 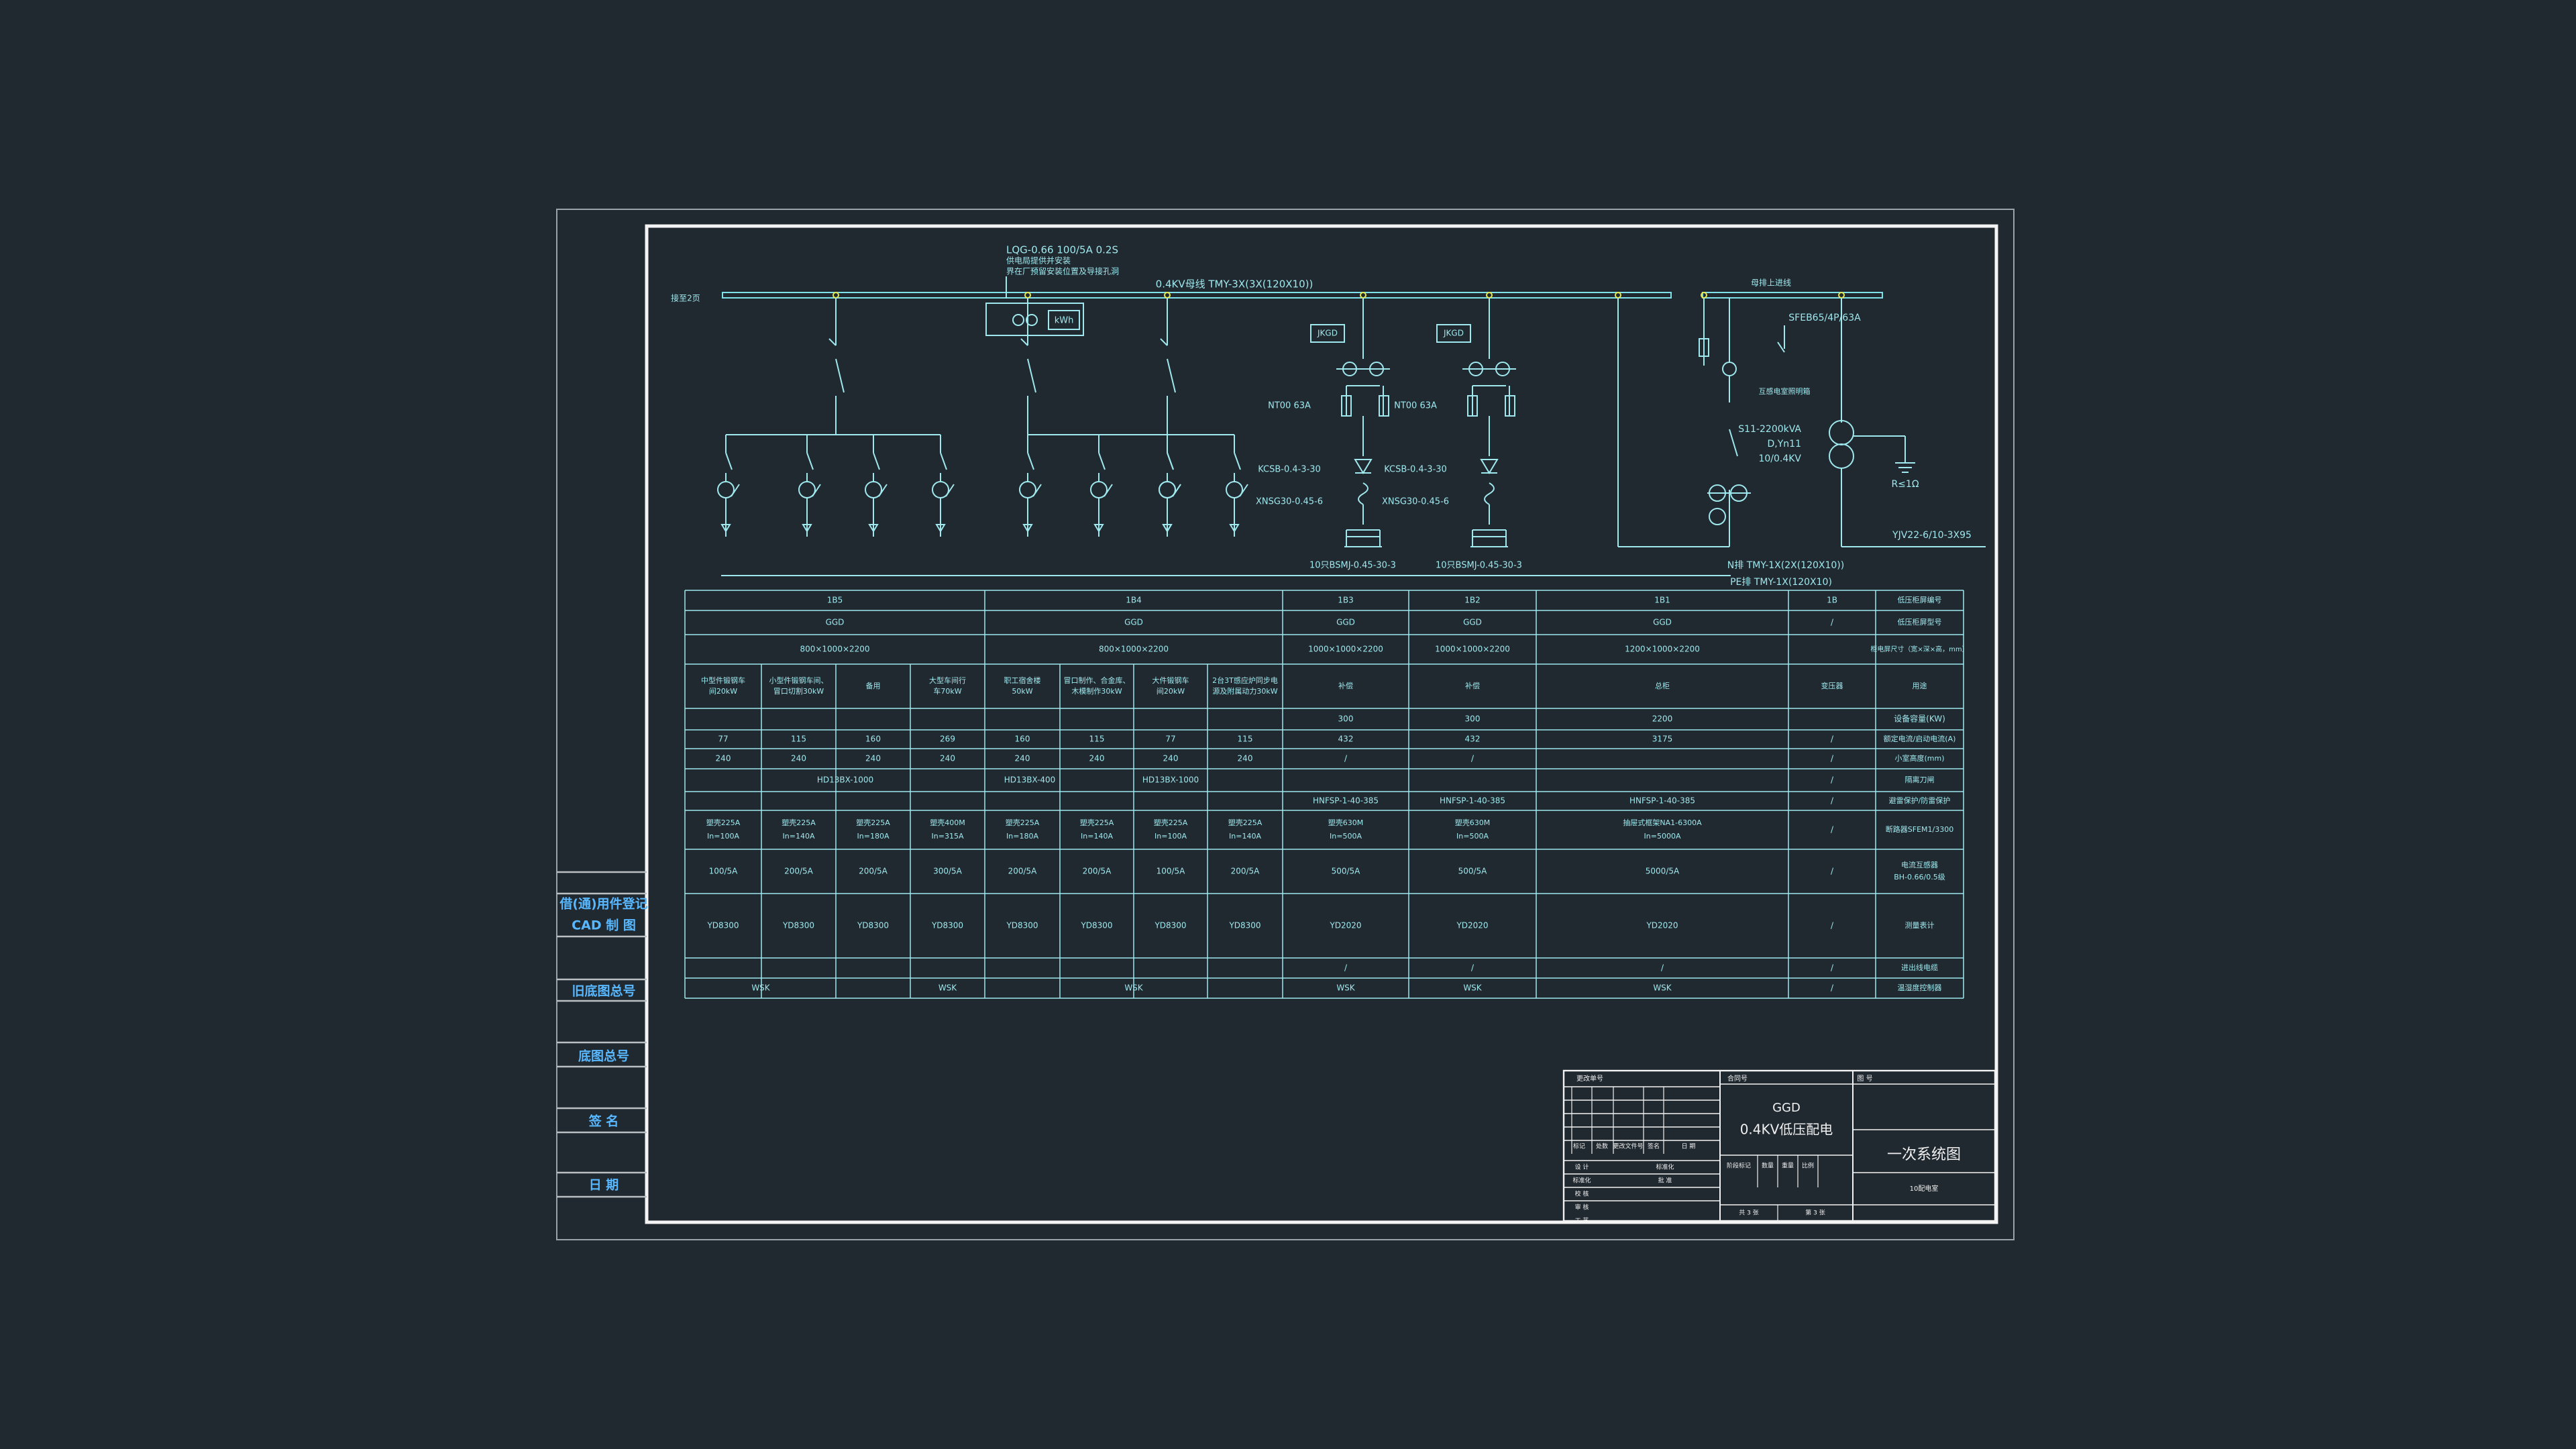 I want to click on sidebar-label-0: 借(通)用件登记, so click(x=603, y=904).